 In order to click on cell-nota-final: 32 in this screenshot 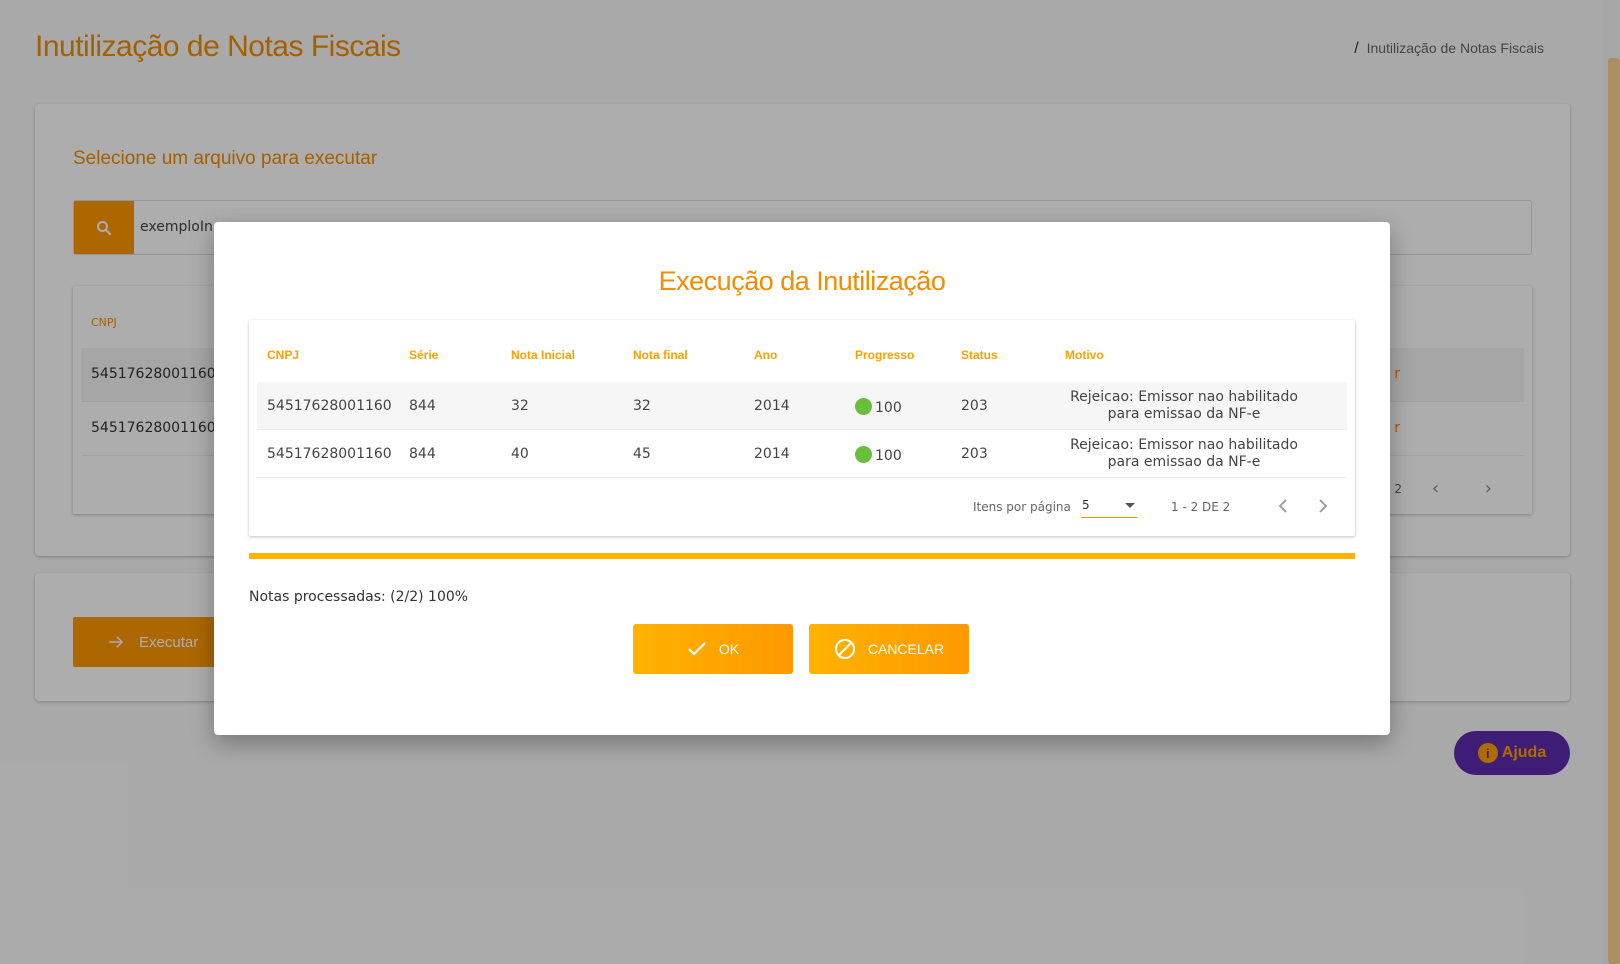, I will do `click(642, 406)`.